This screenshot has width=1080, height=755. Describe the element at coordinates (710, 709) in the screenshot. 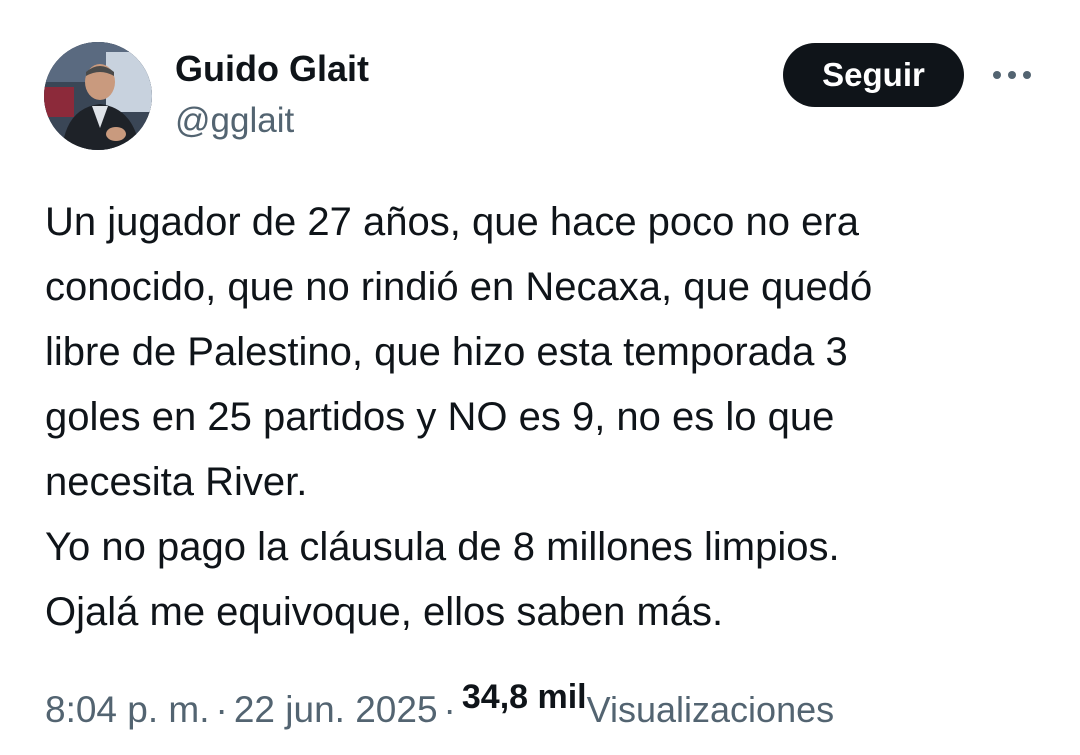

I see `views-label: Visualizaciones` at that location.